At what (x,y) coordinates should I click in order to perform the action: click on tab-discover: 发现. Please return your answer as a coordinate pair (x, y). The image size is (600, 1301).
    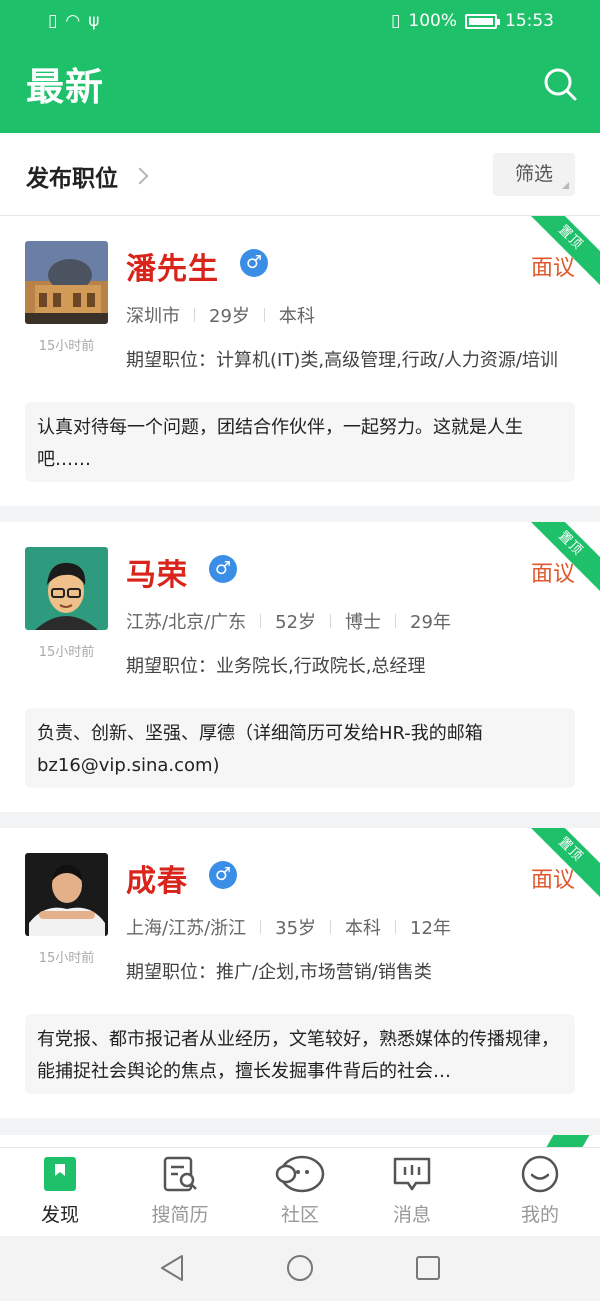
    Looking at the image, I should click on (60, 1190).